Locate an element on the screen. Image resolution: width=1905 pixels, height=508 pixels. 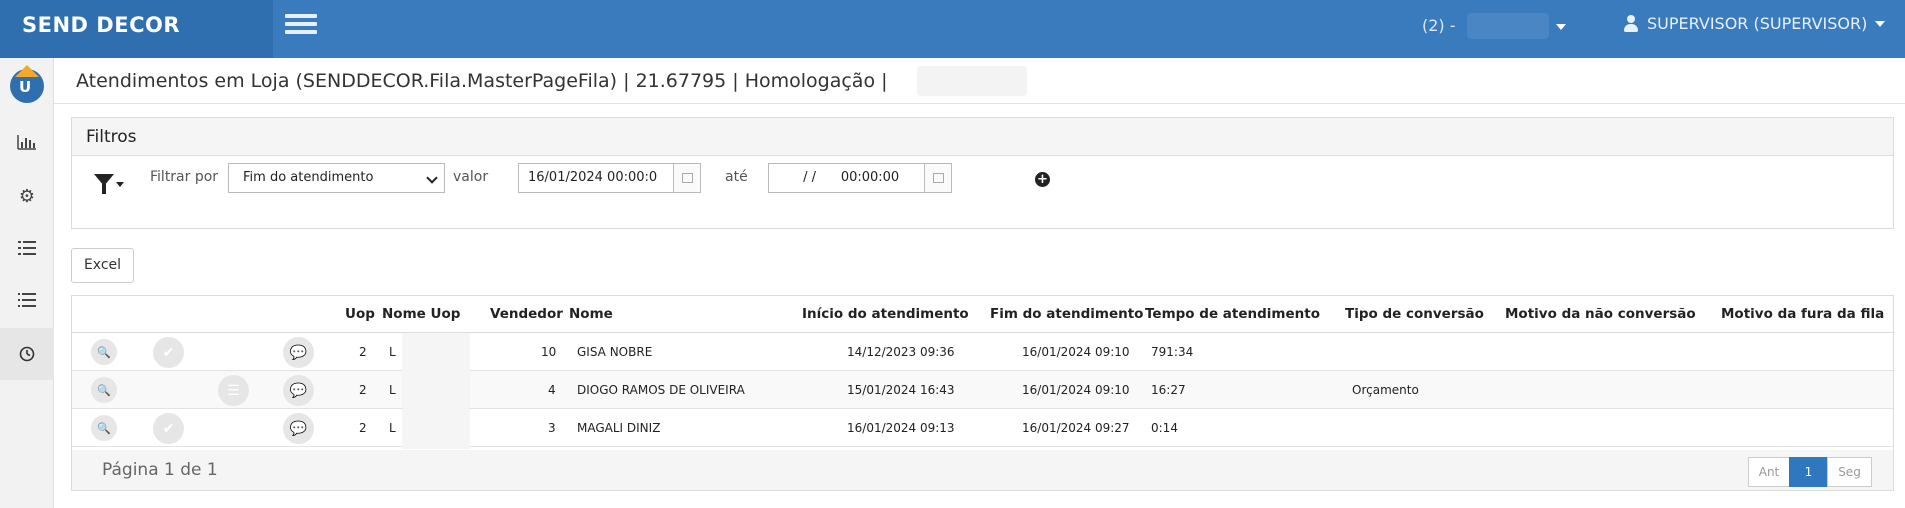
environment-selector-label: (2) - is located at coordinates (1439, 25).